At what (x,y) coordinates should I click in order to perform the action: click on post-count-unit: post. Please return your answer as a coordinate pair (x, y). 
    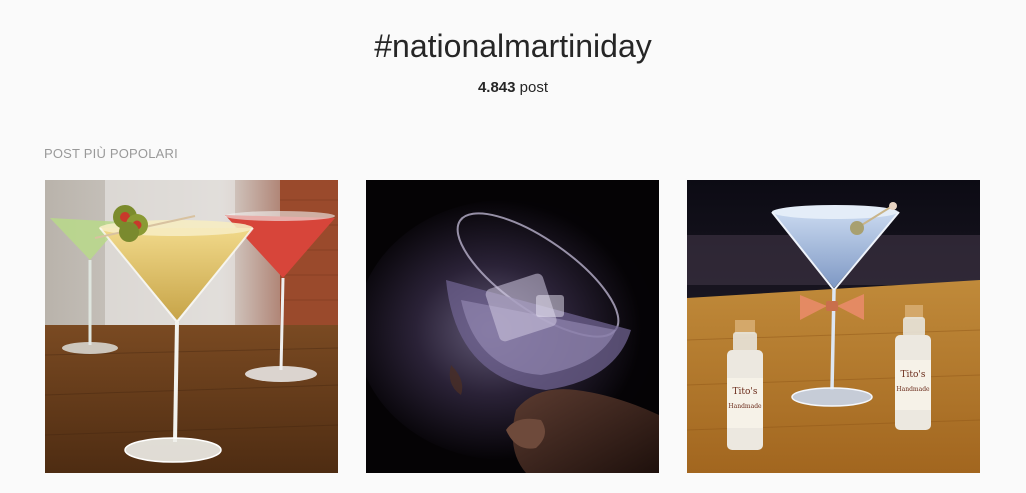
    Looking at the image, I should click on (534, 87).